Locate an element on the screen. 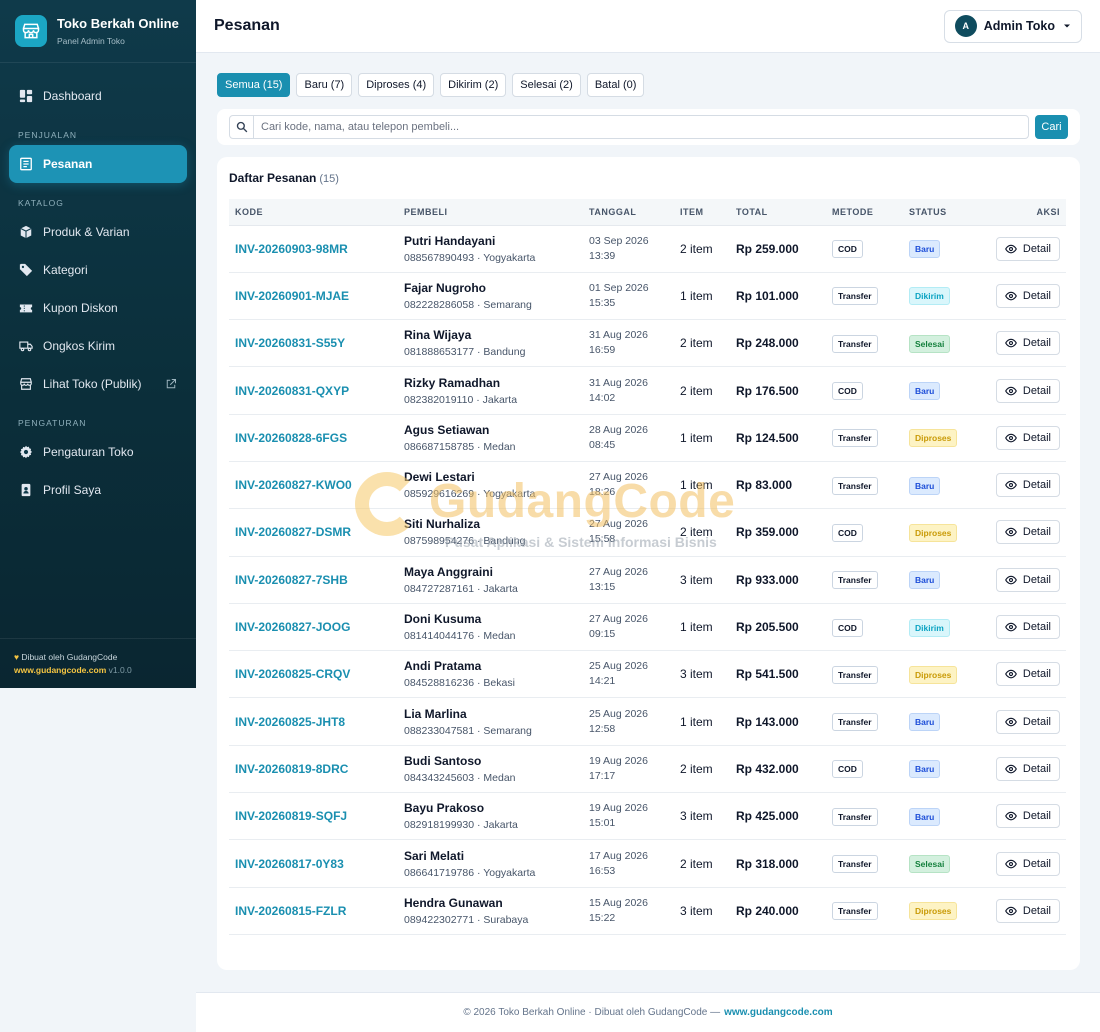  buyer-phone-city: 086687158785 · Medan is located at coordinates (460, 446).